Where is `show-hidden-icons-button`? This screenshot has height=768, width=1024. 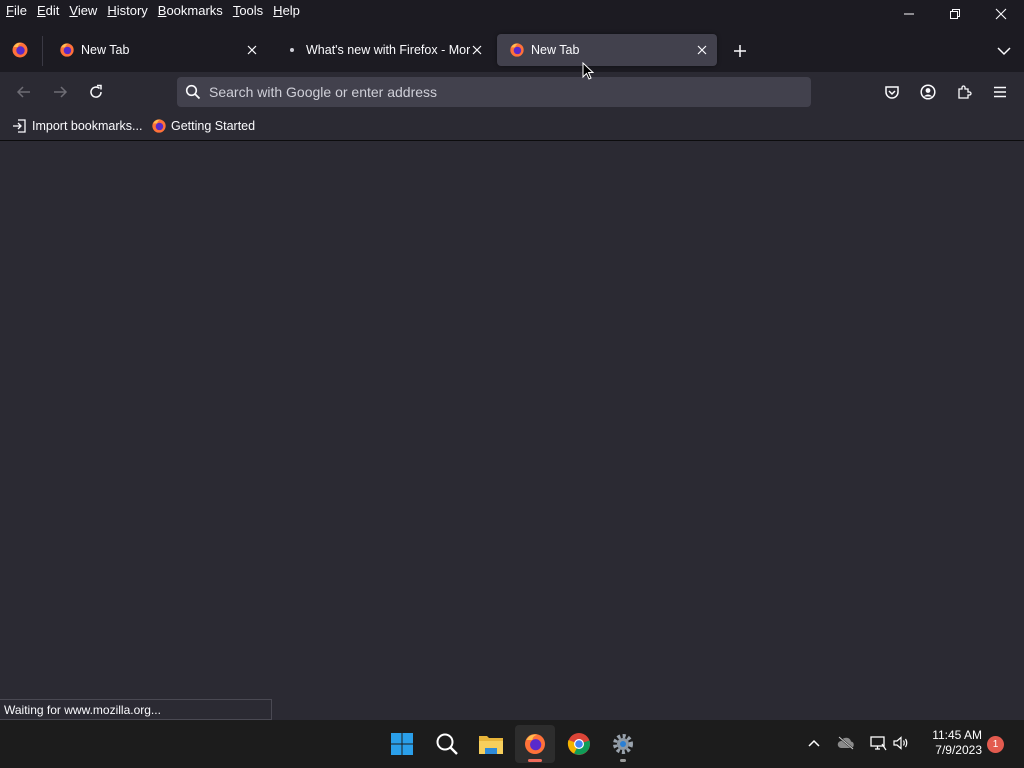
show-hidden-icons-button is located at coordinates (814, 743).